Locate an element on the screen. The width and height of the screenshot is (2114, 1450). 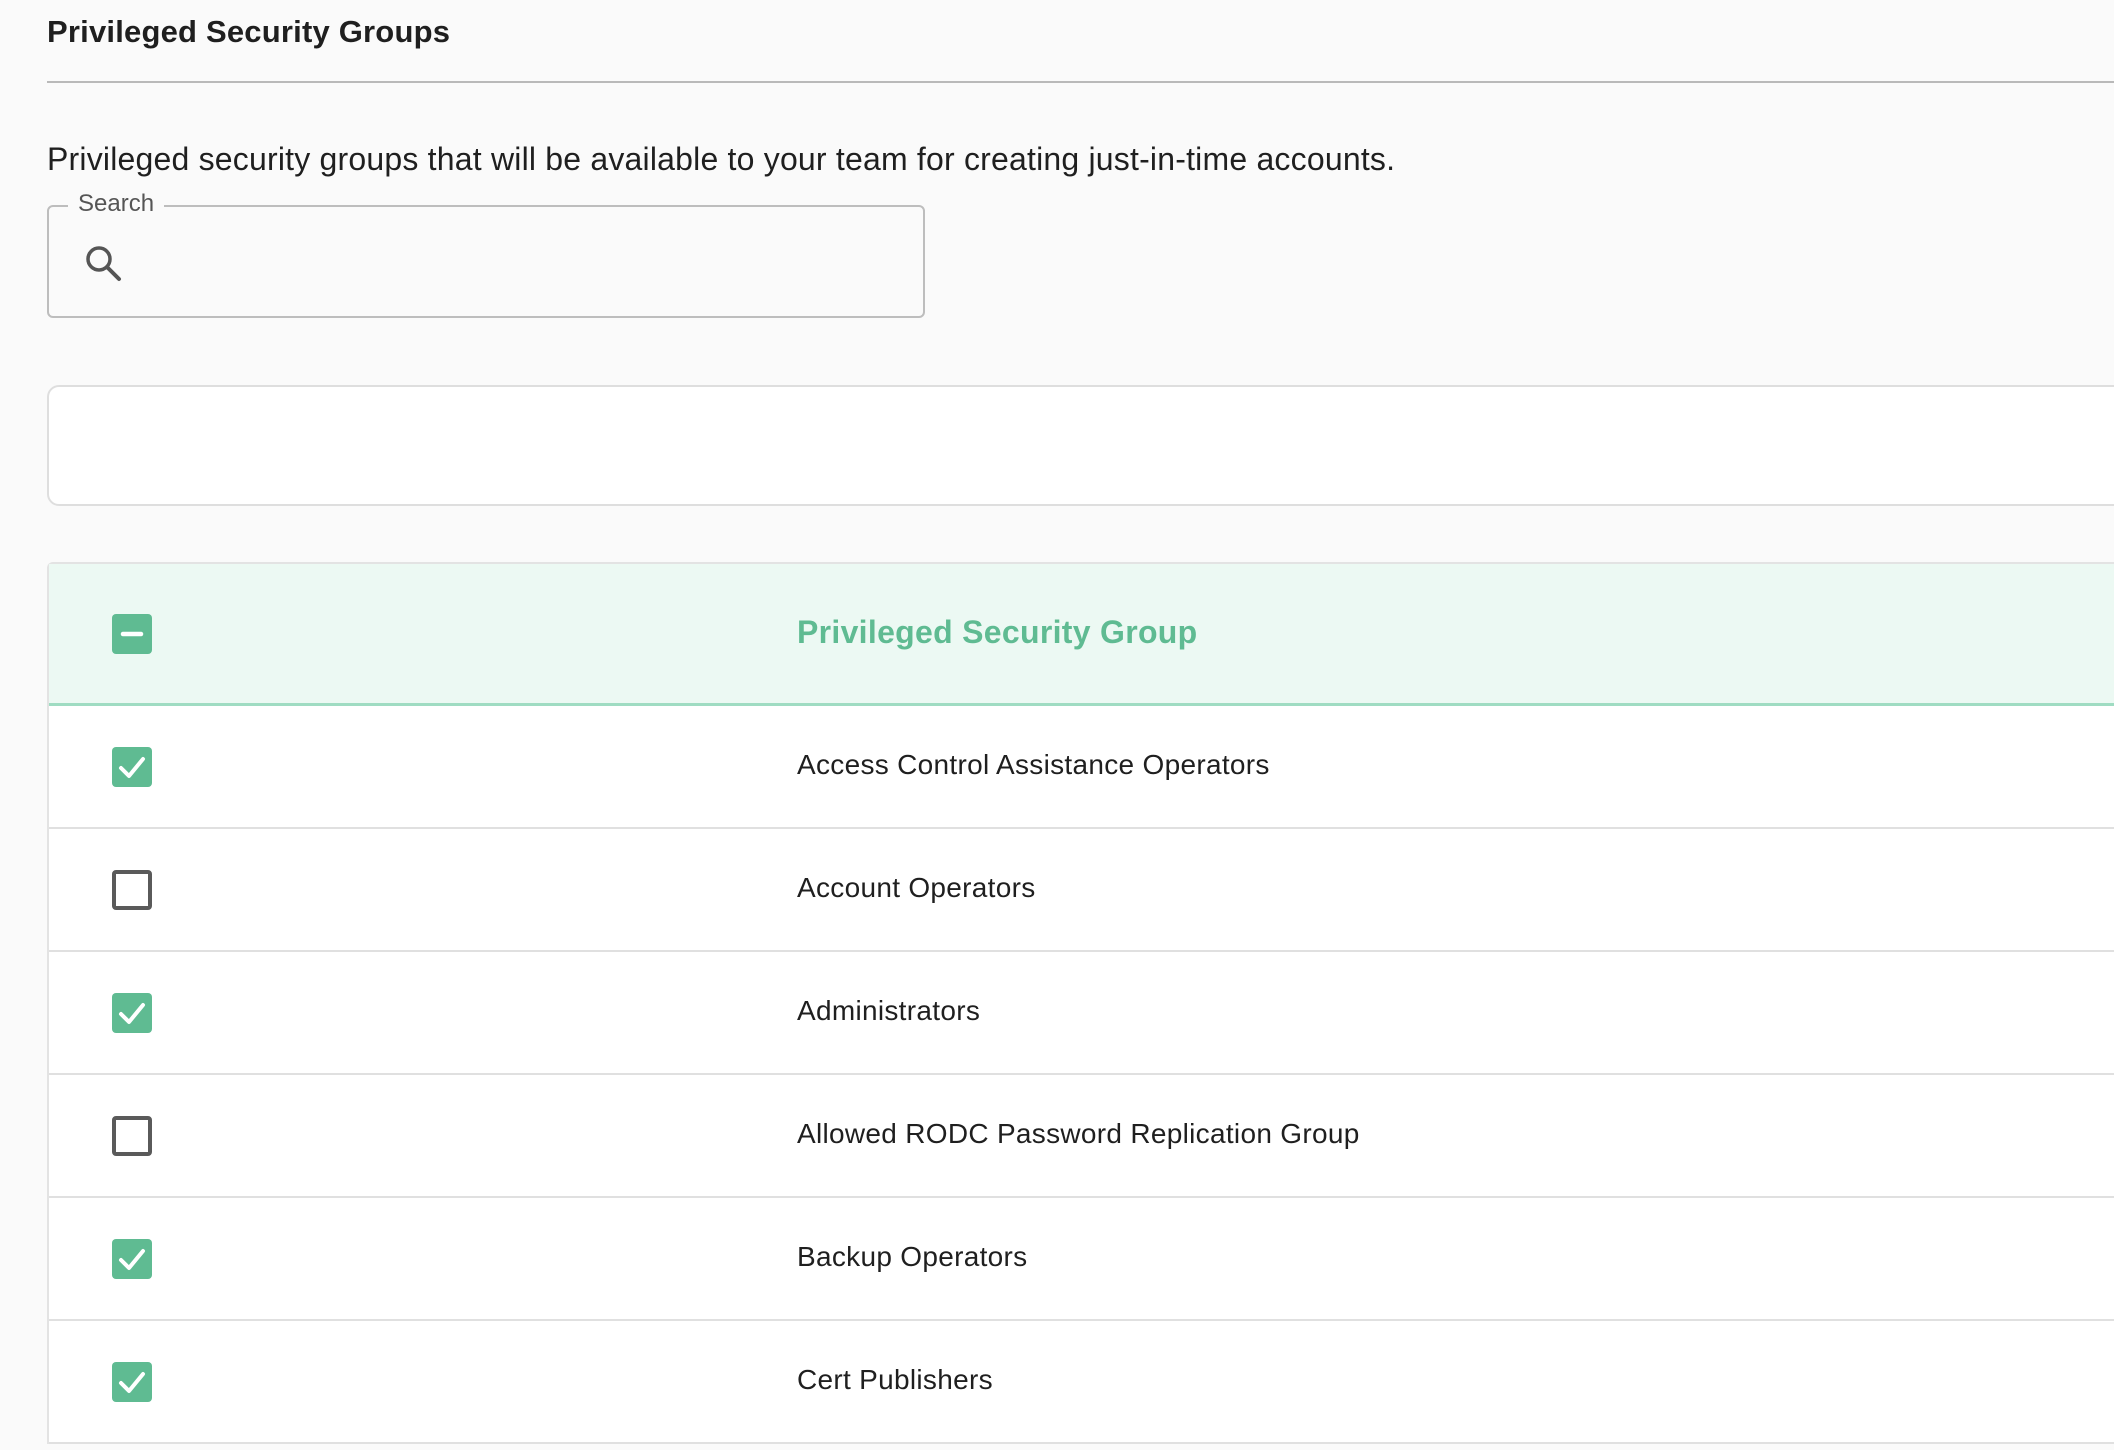
table-row: Allowed RODC Password Replication Group is located at coordinates (1081, 1136).